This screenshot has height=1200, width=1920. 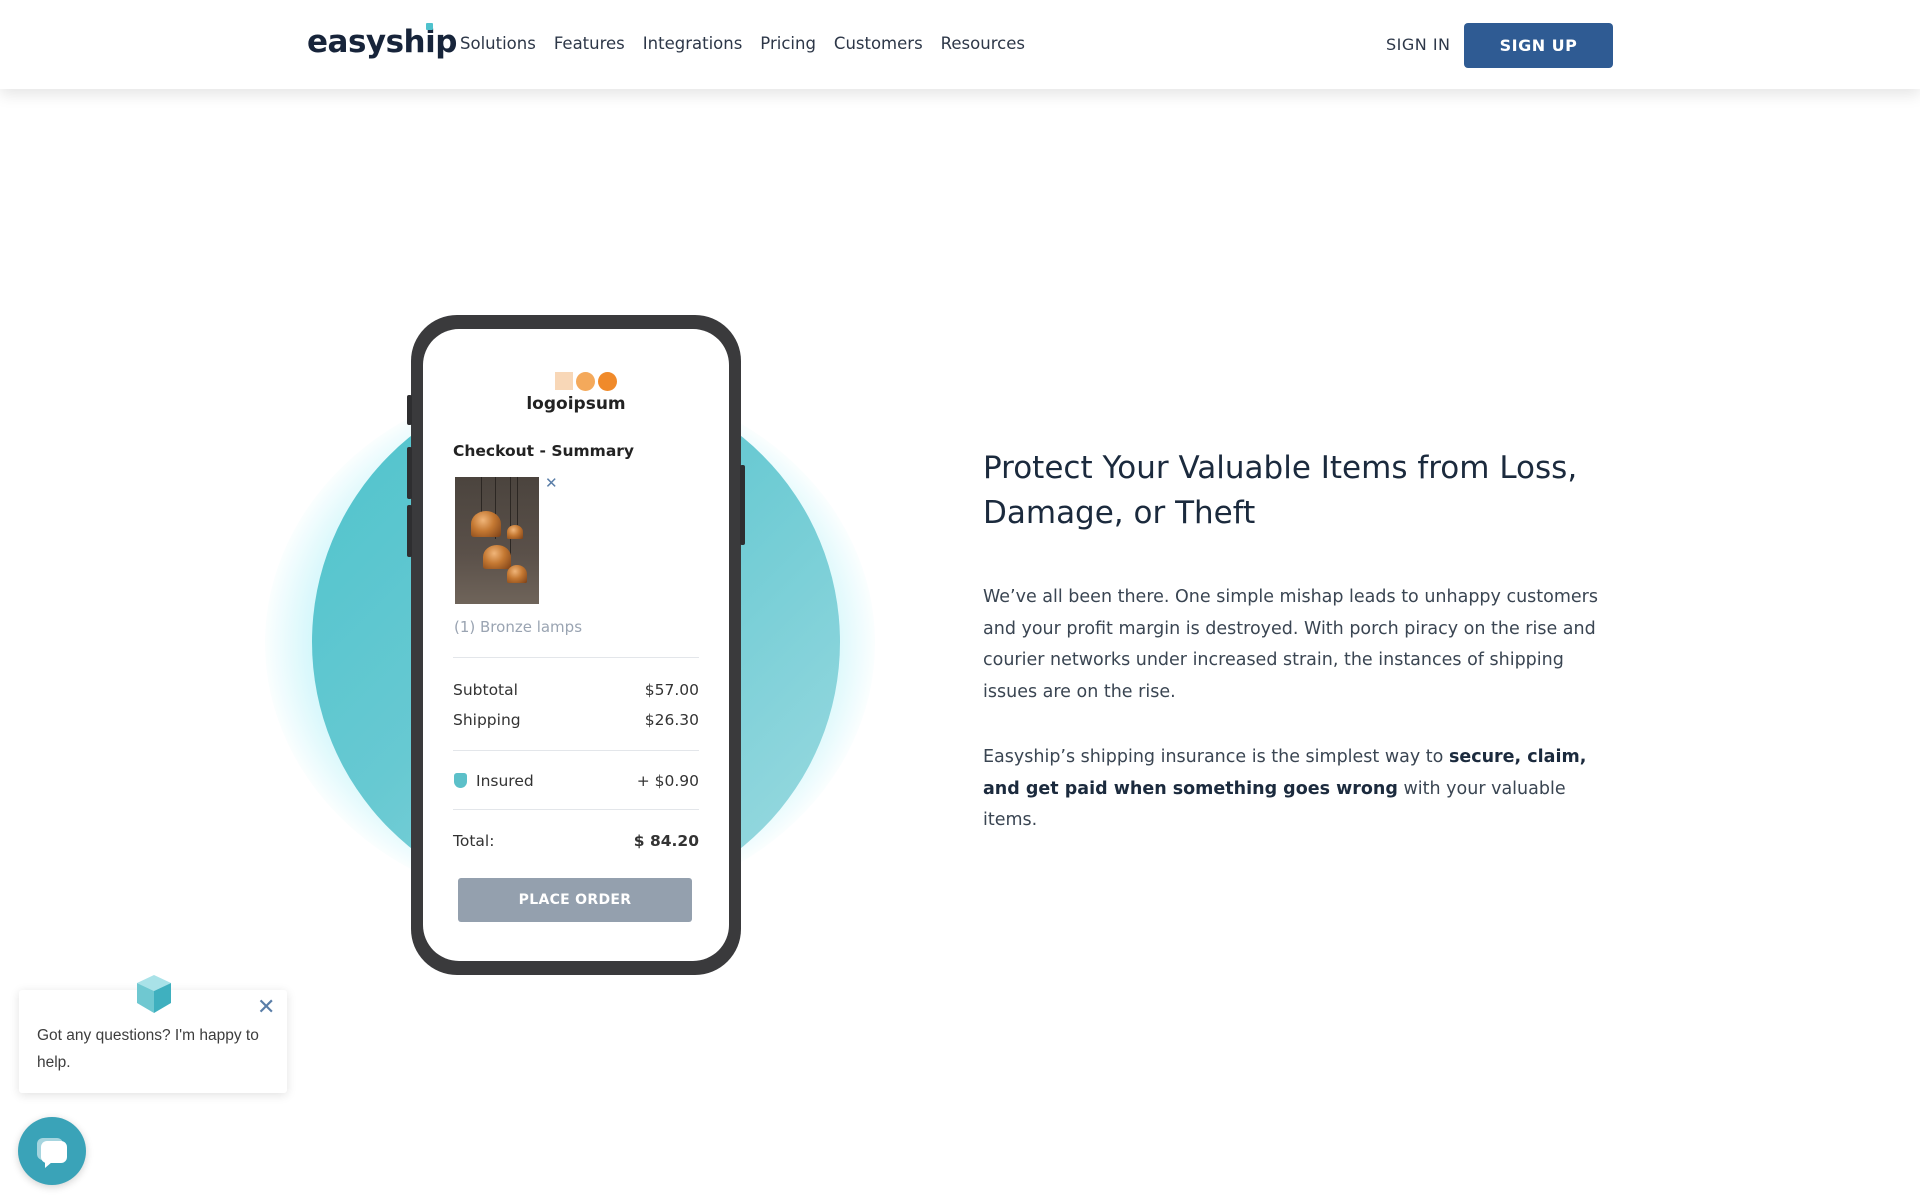 I want to click on chat-message: Got any questions? I'm happy to help., so click(x=148, y=1049).